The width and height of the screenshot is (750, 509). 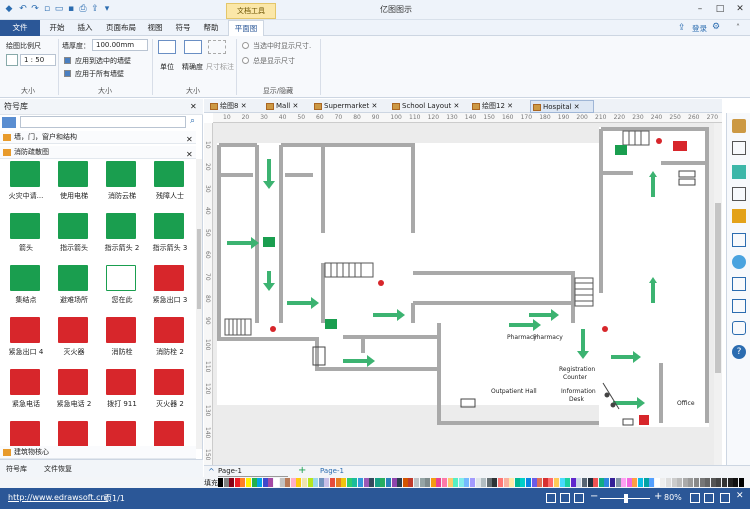 I want to click on doc-tab: Mall ✕, so click(x=290, y=106).